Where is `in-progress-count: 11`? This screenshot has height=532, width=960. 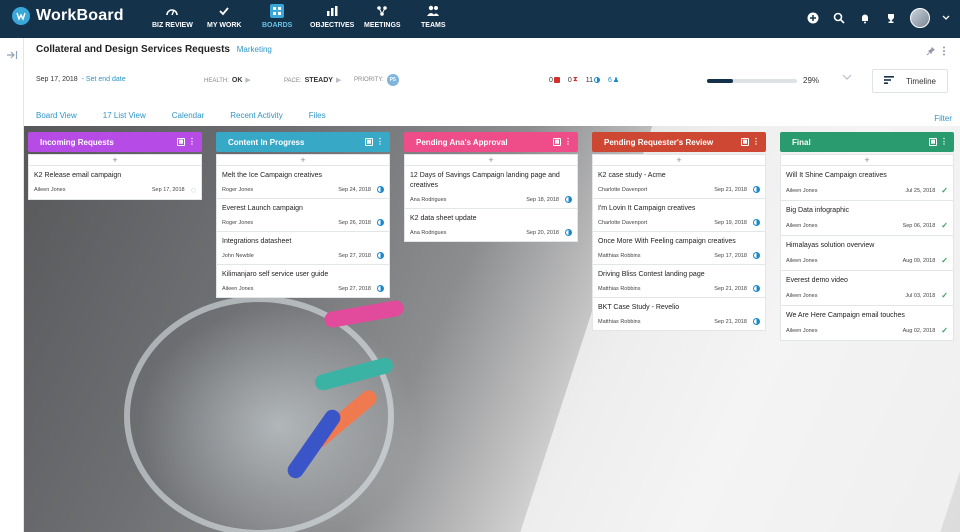
in-progress-count: 11 is located at coordinates (593, 80).